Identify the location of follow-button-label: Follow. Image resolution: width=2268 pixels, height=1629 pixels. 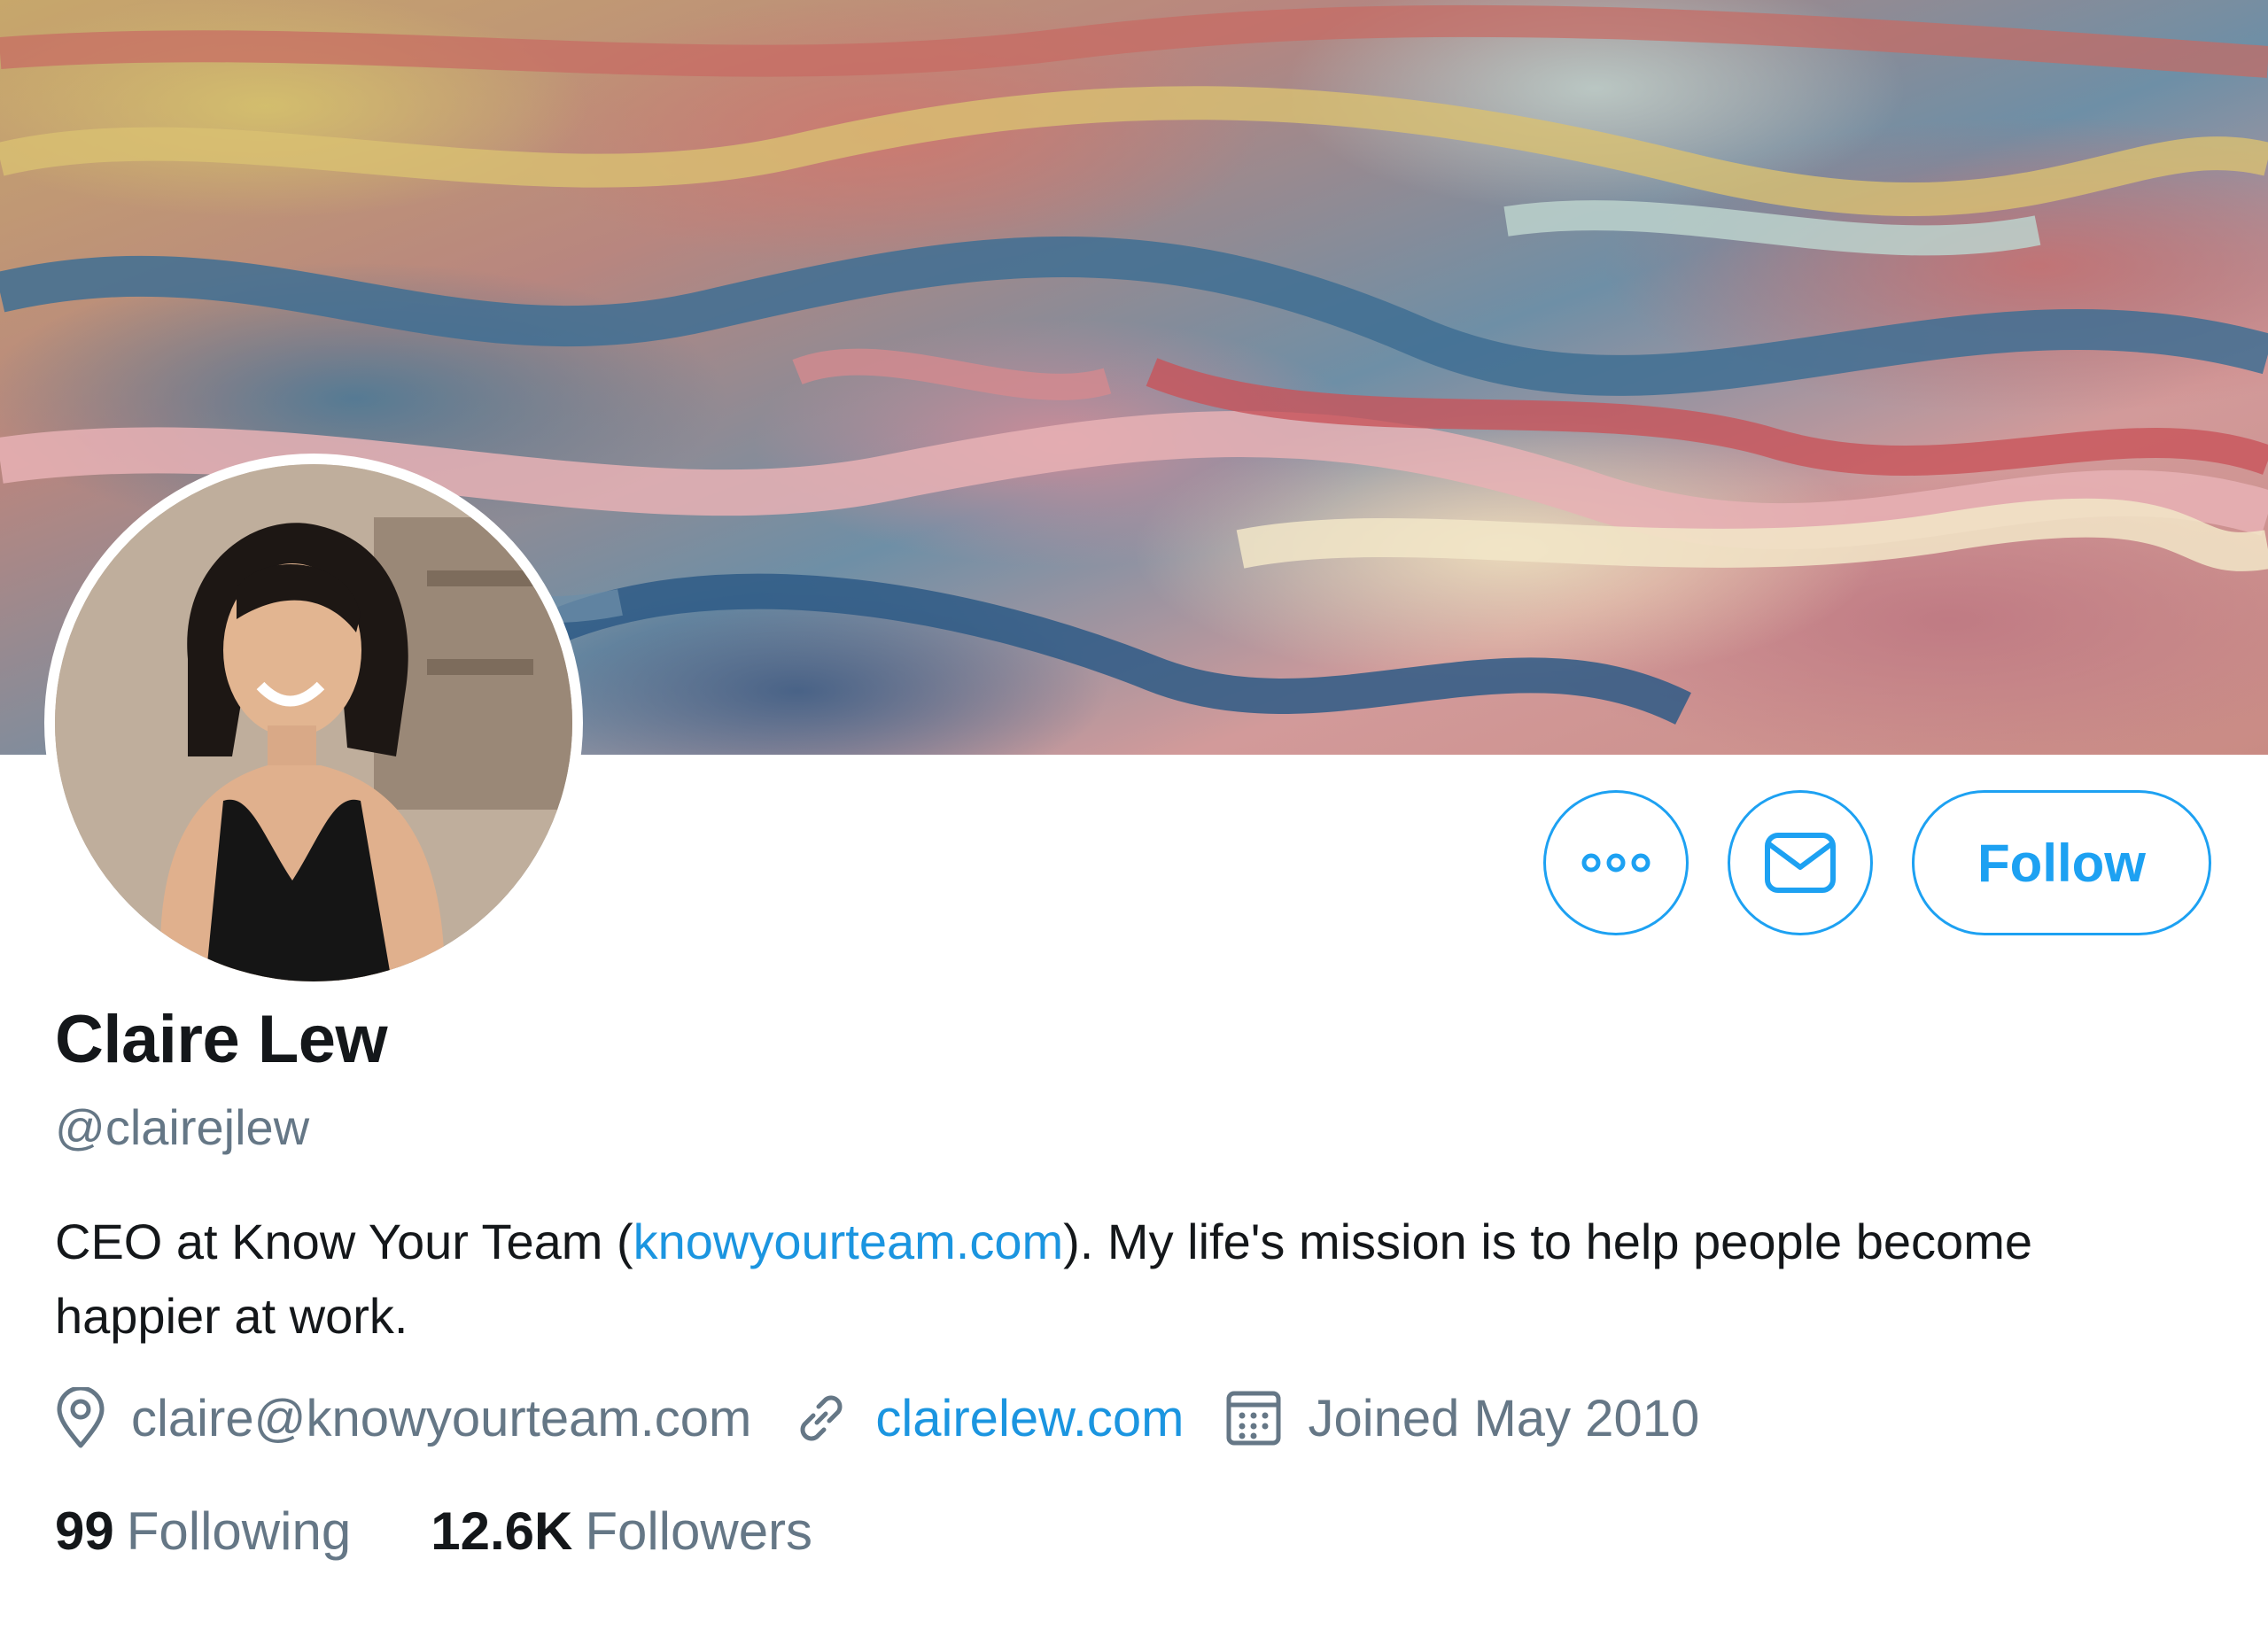
(2061, 863).